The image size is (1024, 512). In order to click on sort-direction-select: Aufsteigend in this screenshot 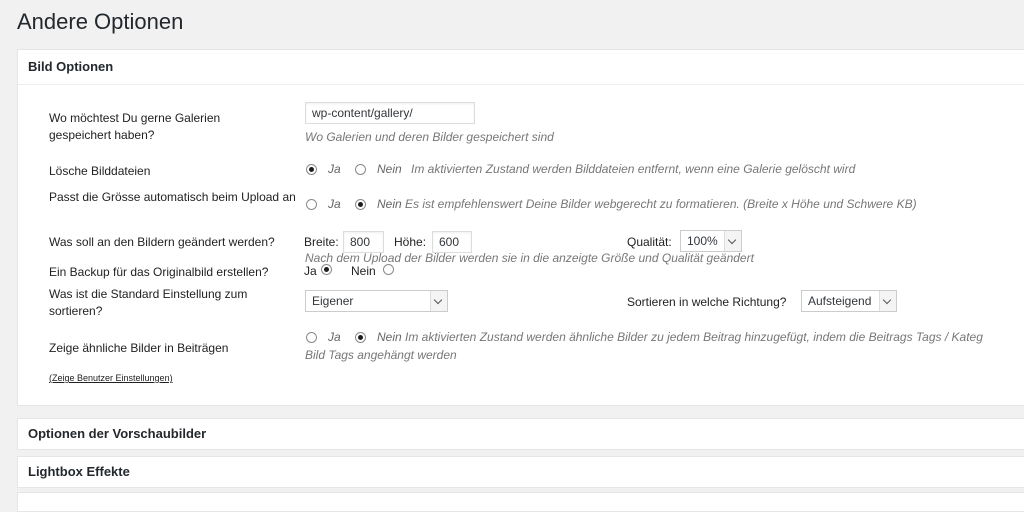, I will do `click(849, 301)`.